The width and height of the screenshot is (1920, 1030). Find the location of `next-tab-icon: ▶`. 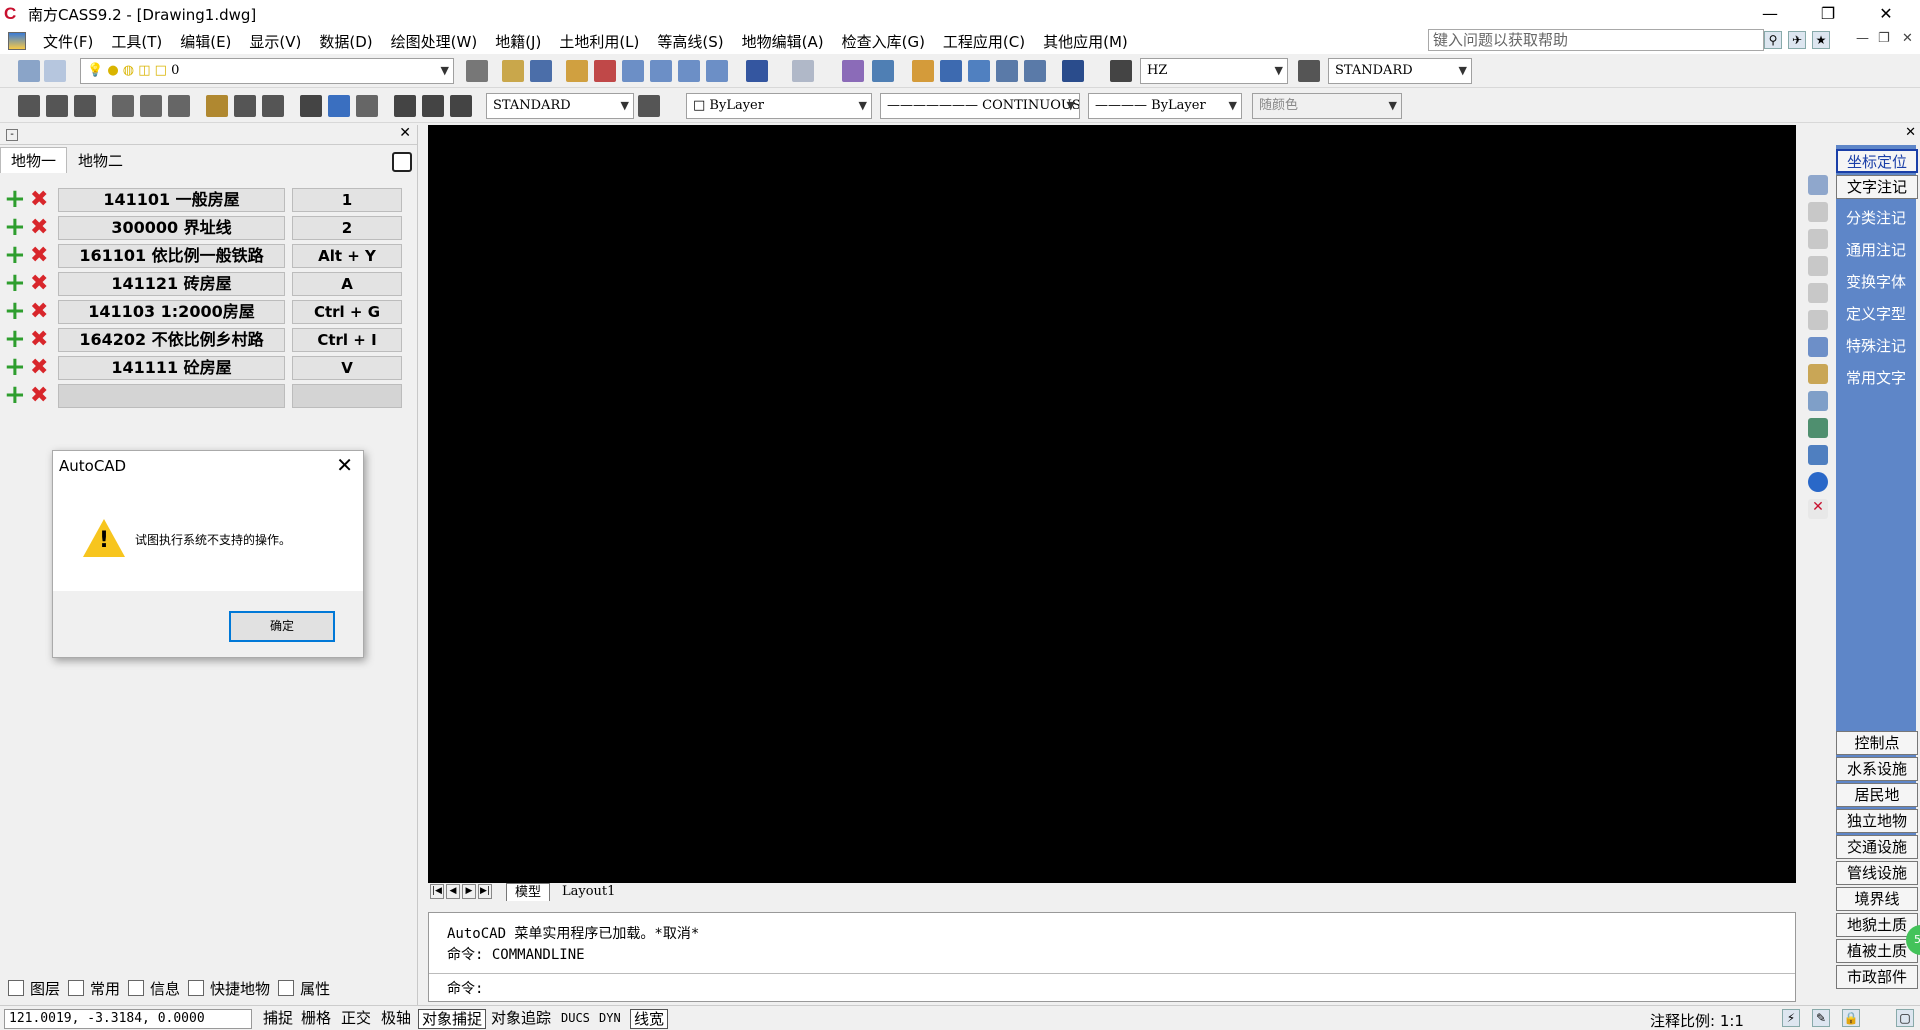

next-tab-icon: ▶ is located at coordinates (469, 891).